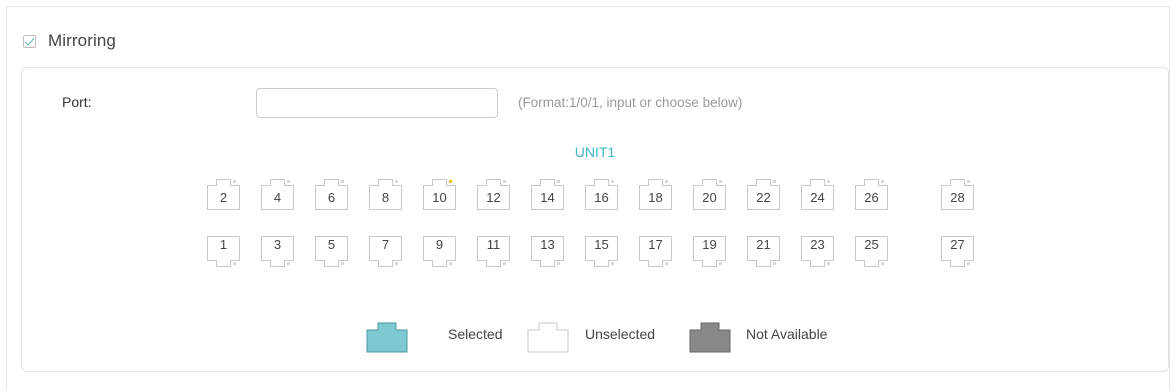  I want to click on mirroring-header: Mirroring, so click(69, 41).